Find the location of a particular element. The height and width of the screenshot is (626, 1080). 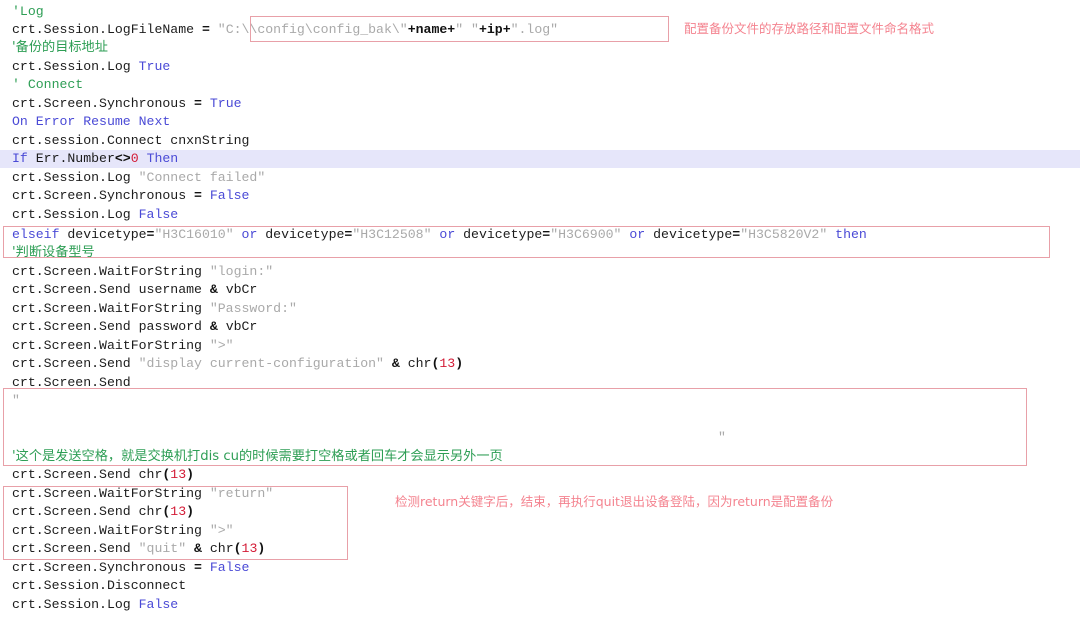

code-line-text: " is located at coordinates (10, 401).